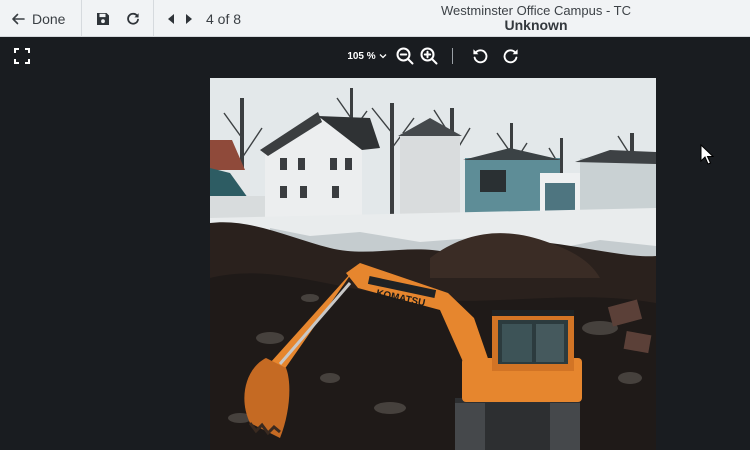  I want to click on floppy-disk-icon, so click(103, 18).